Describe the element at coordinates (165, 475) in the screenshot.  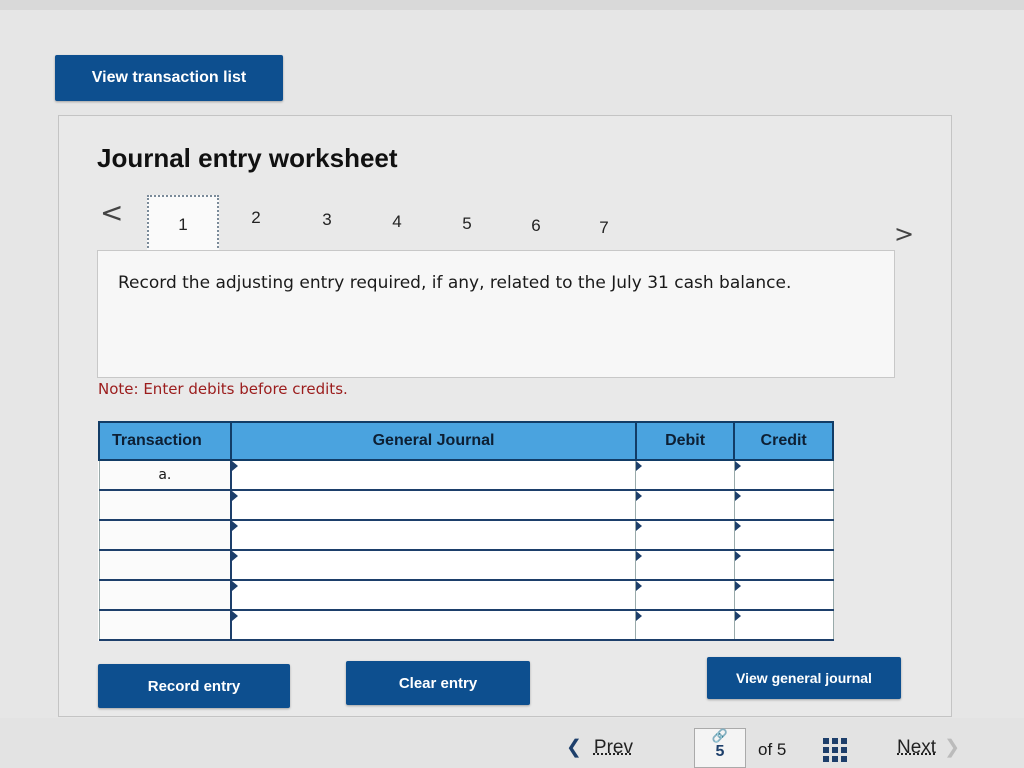
I see `transaction-cell: a.` at that location.